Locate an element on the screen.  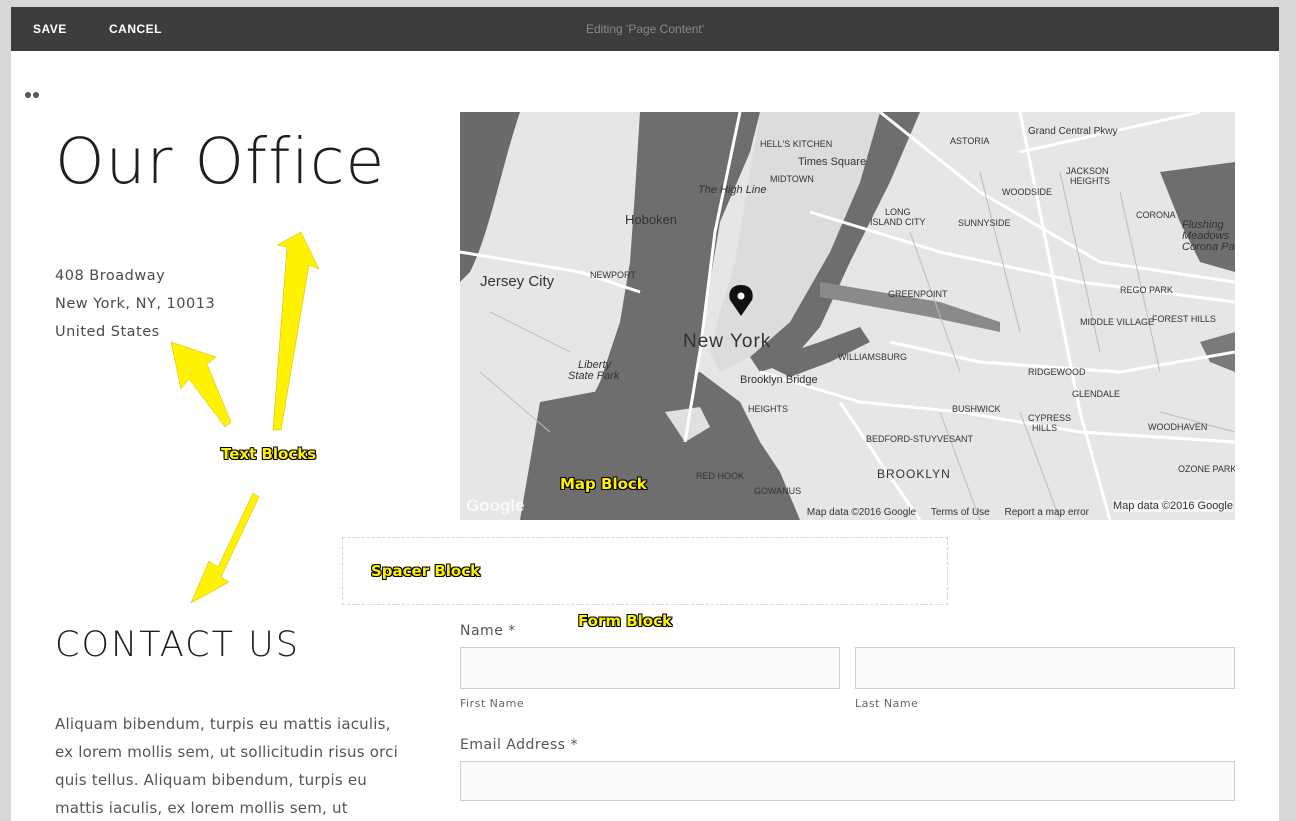
svg-text: FOREST HILLS is located at coordinates (1184, 319).